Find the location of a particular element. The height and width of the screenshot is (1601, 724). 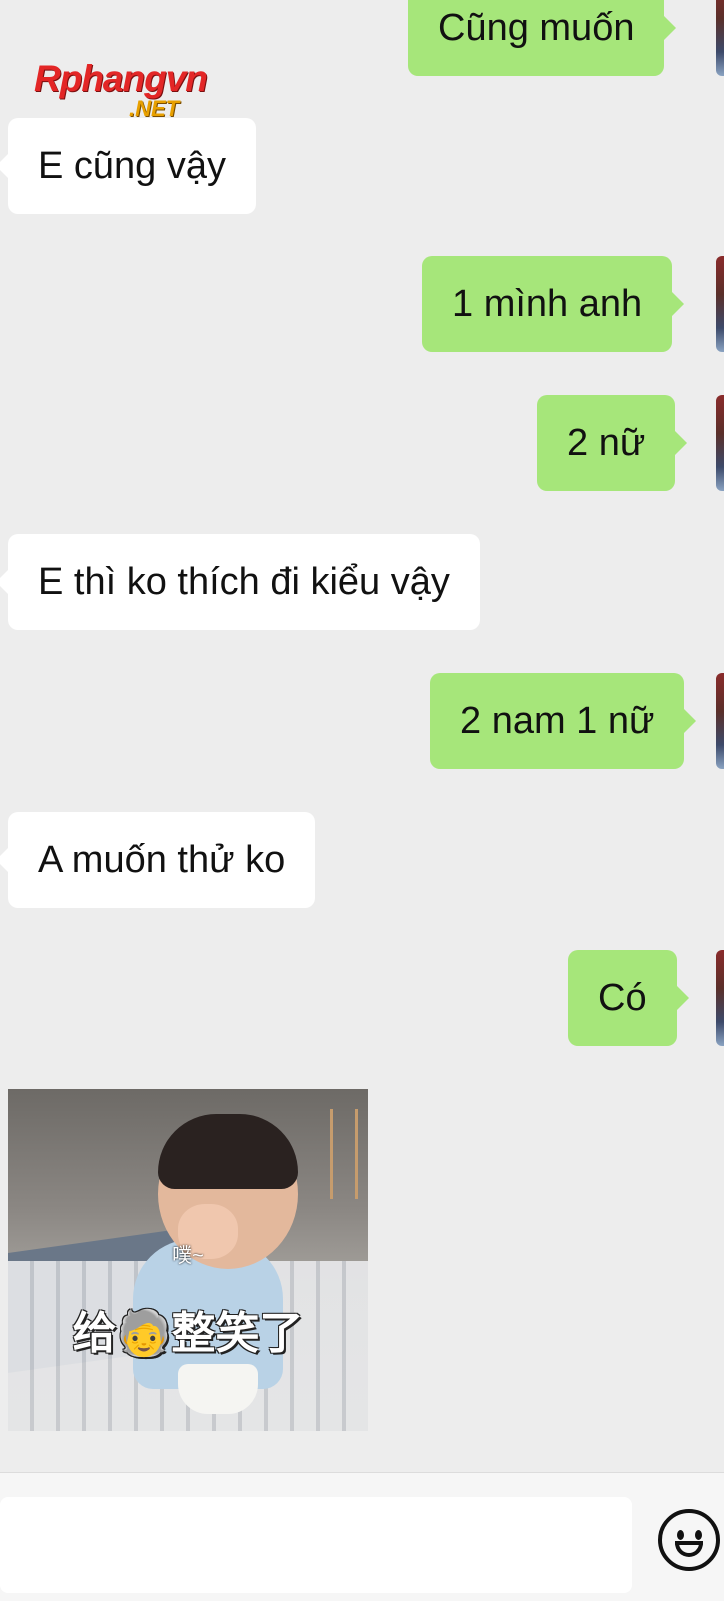

message-bubble-outgoing: 2 nam 1 nữ is located at coordinates (563, 721).